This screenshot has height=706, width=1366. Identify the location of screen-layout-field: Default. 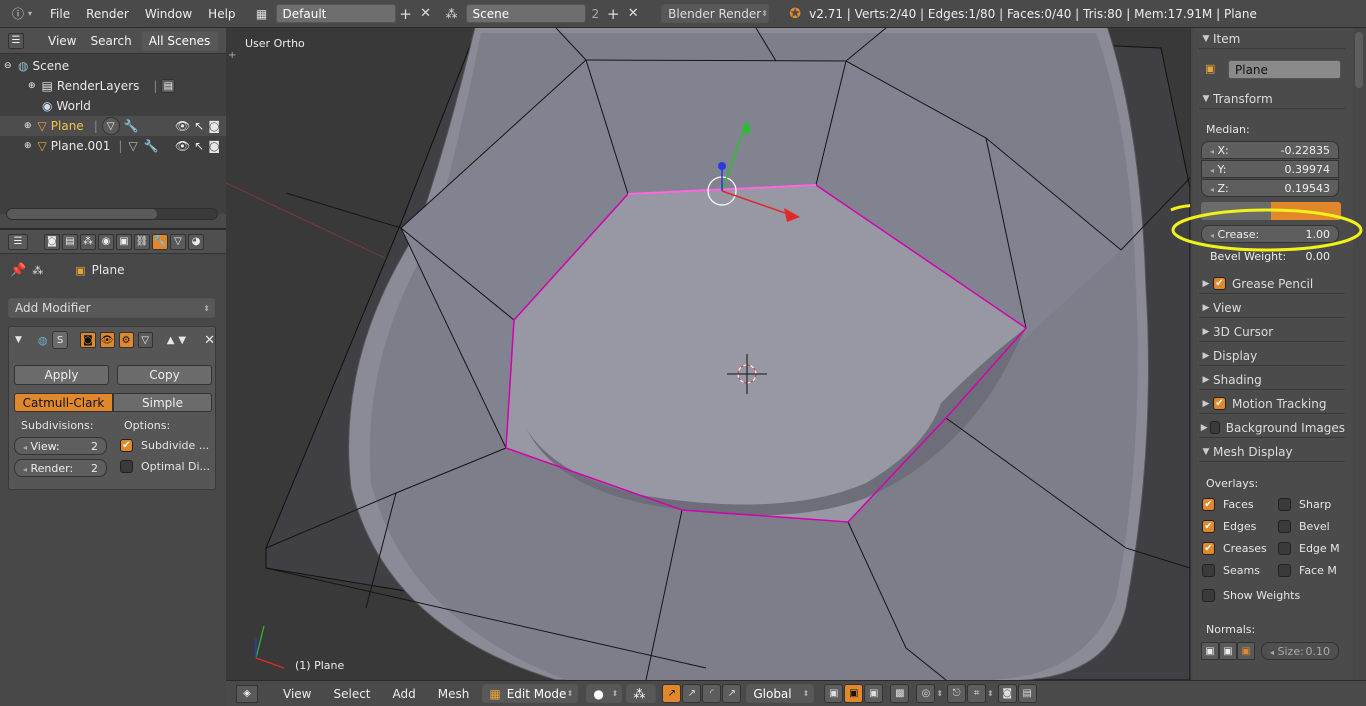
(335, 13).